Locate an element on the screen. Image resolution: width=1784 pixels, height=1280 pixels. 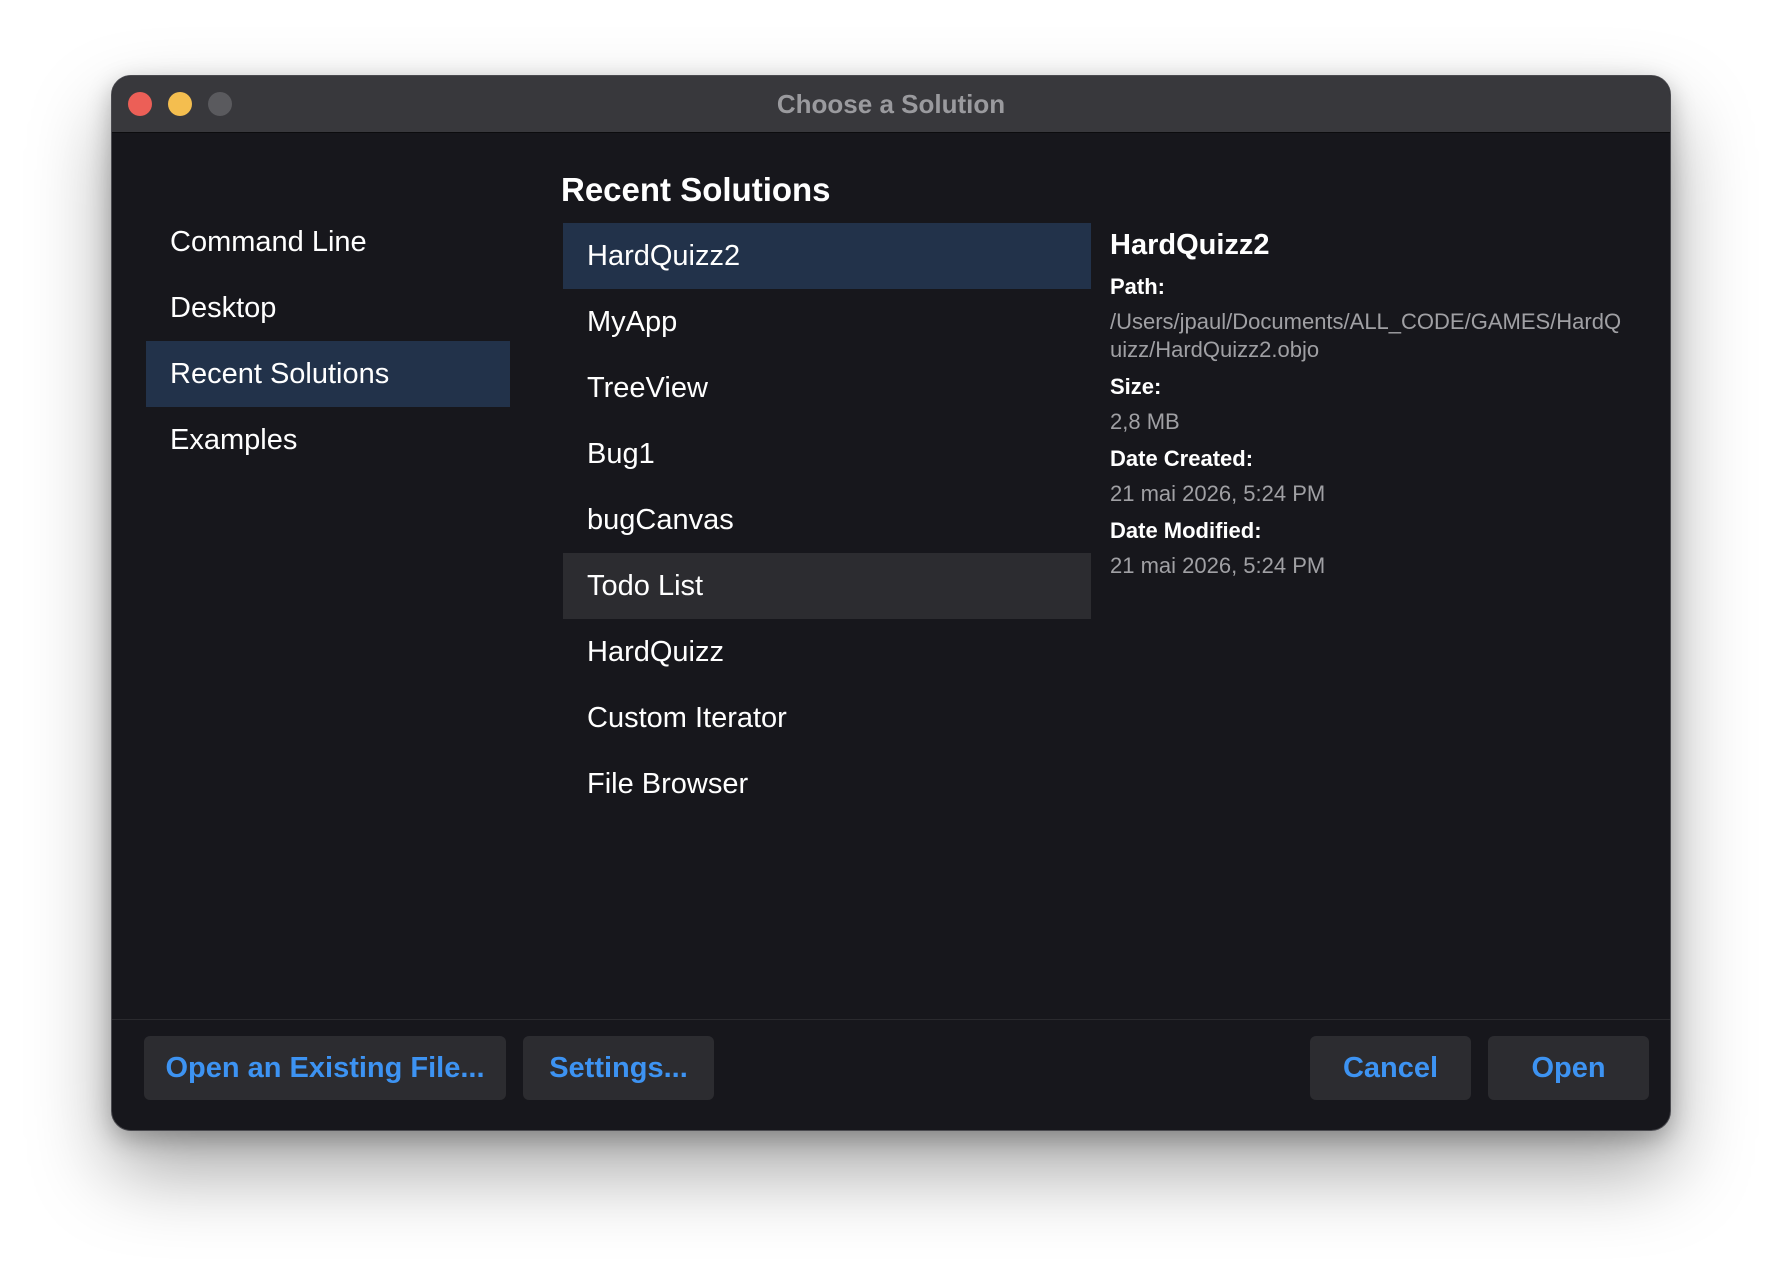
sidebar-item-examples: Examples is located at coordinates (328, 440).